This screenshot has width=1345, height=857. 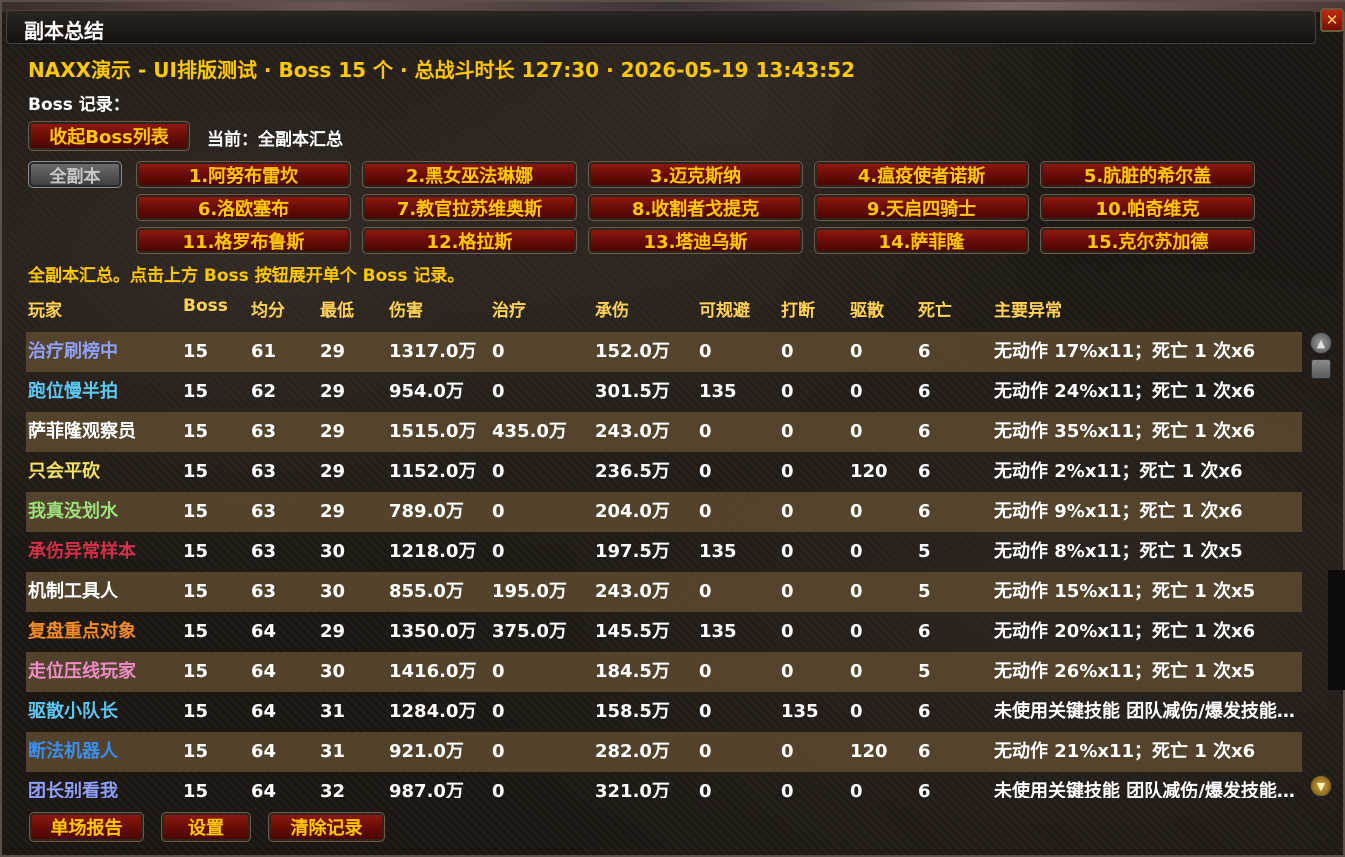 I want to click on column-header-player: 玩家, so click(x=45, y=308).